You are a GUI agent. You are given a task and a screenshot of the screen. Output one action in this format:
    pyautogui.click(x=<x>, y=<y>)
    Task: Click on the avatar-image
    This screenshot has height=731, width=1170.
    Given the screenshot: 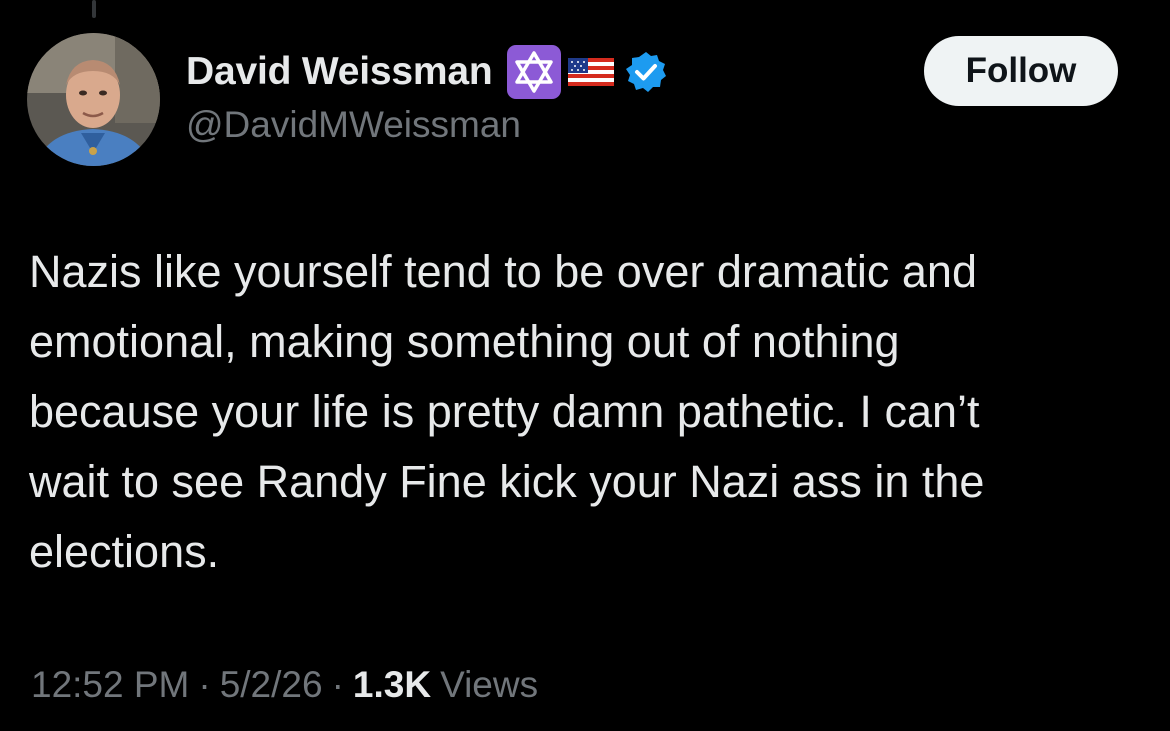 What is the action you would take?
    pyautogui.click(x=93, y=99)
    